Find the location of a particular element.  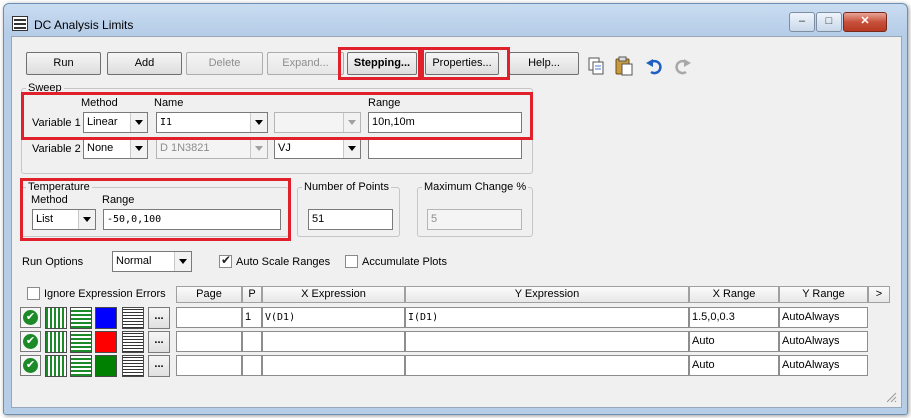

page-column-header: Page is located at coordinates (209, 294).